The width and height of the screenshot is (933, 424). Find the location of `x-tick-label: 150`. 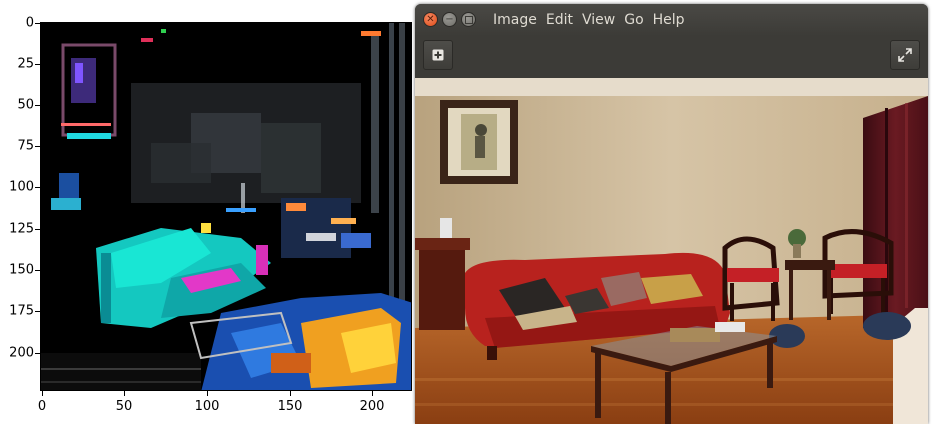

x-tick-label: 150 is located at coordinates (290, 406).